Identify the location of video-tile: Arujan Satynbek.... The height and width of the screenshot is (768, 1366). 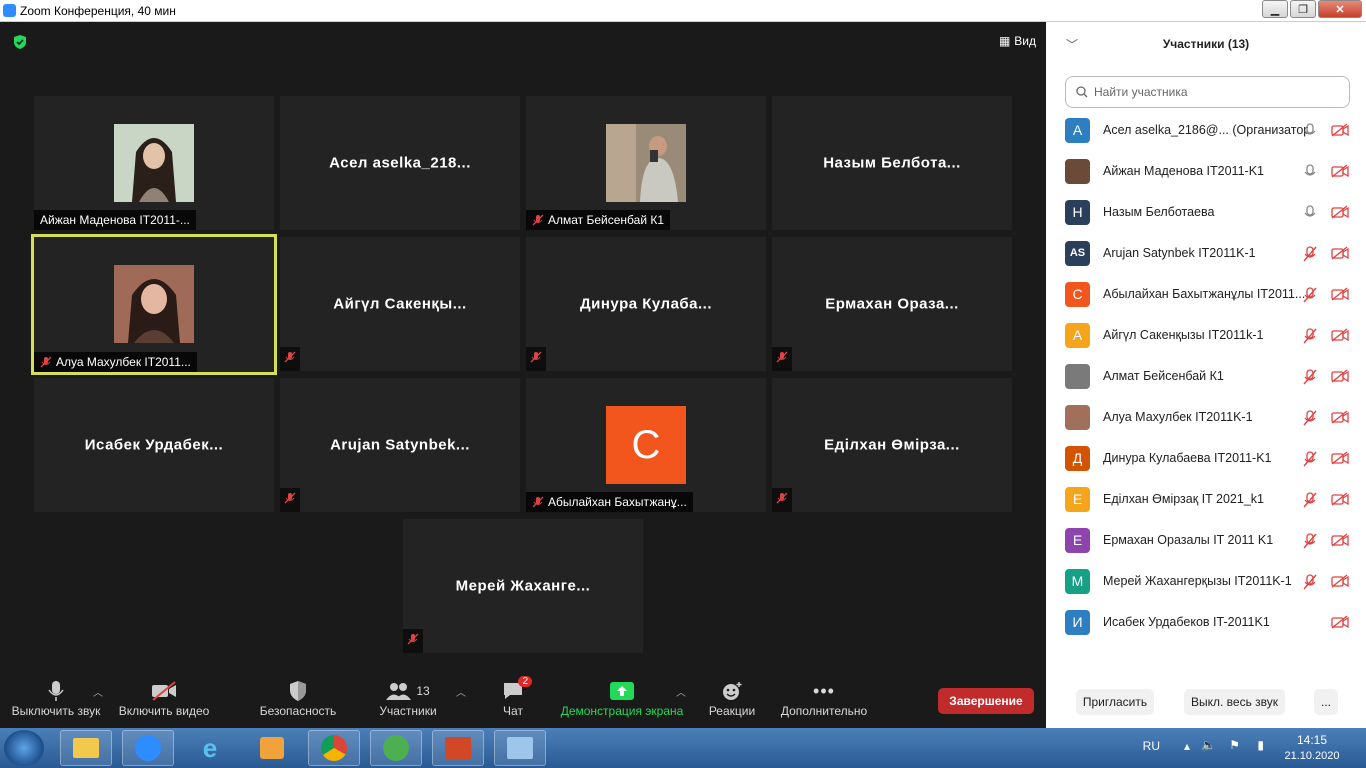
(400, 445).